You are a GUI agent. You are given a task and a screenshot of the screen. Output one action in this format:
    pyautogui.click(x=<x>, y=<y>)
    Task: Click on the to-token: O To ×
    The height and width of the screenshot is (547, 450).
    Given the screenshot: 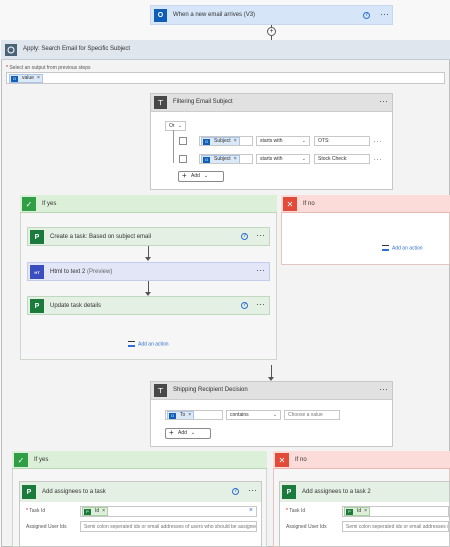 What is the action you would take?
    pyautogui.click(x=181, y=415)
    